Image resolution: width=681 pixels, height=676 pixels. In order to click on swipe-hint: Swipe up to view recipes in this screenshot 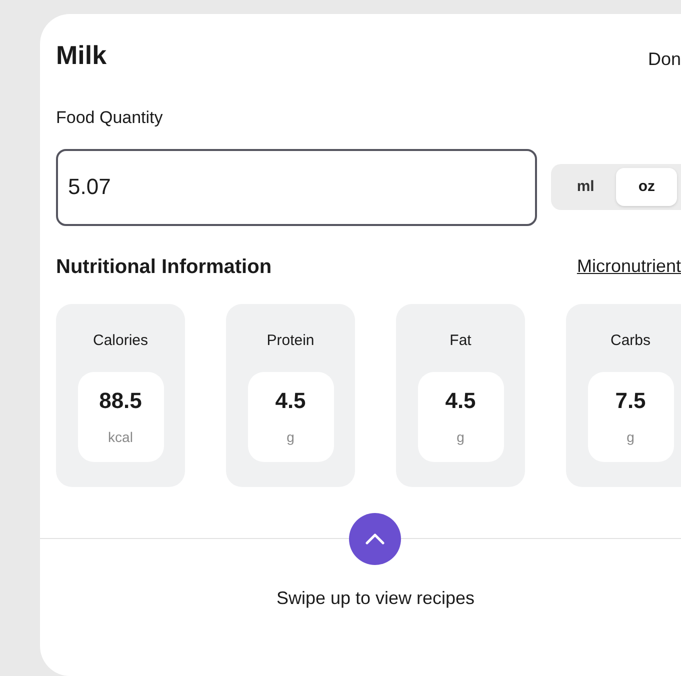, I will do `click(375, 598)`.